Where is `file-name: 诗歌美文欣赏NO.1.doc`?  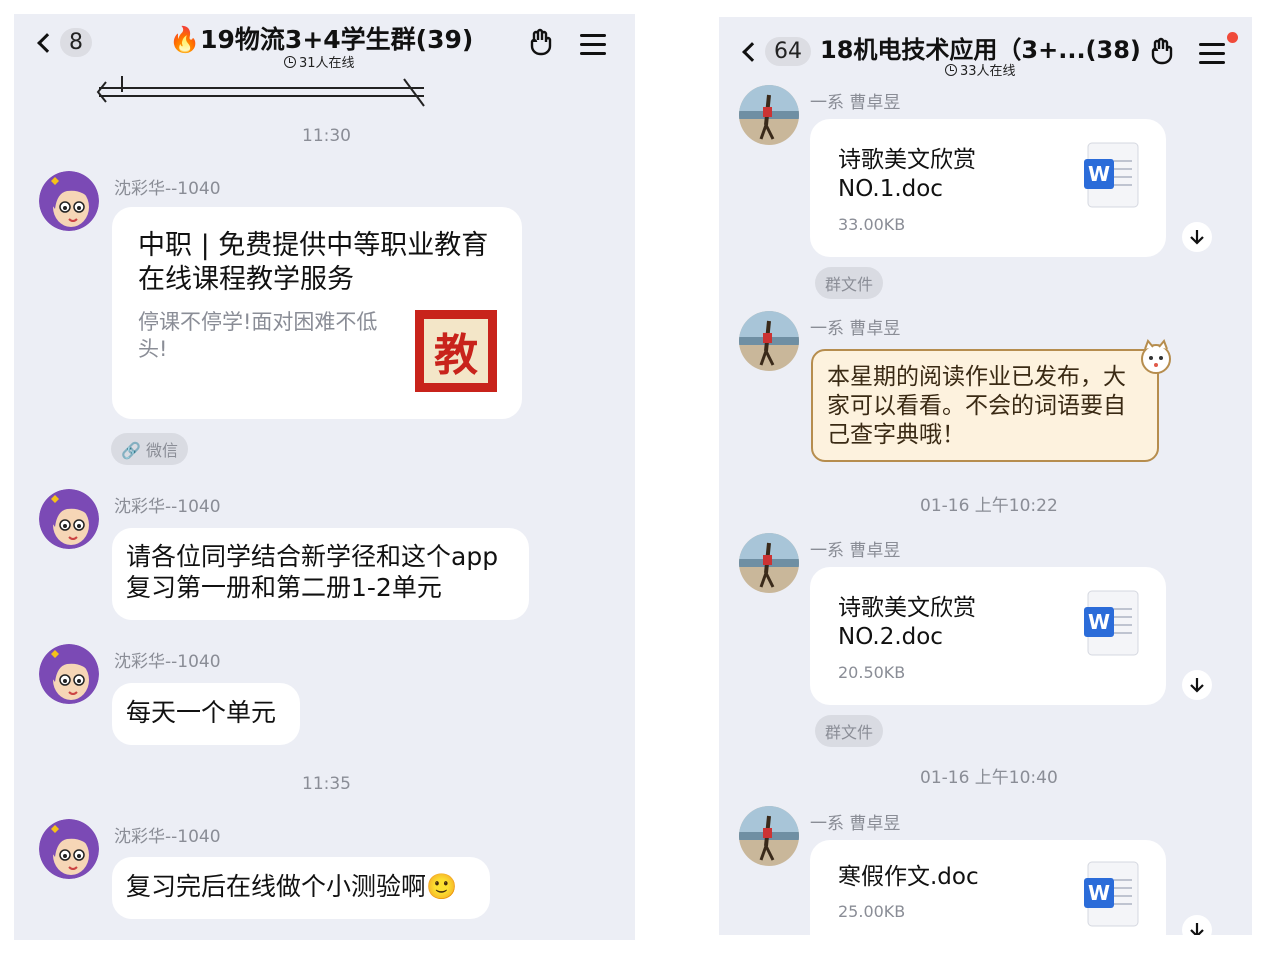 file-name: 诗歌美文欣赏NO.1.doc is located at coordinates (907, 174).